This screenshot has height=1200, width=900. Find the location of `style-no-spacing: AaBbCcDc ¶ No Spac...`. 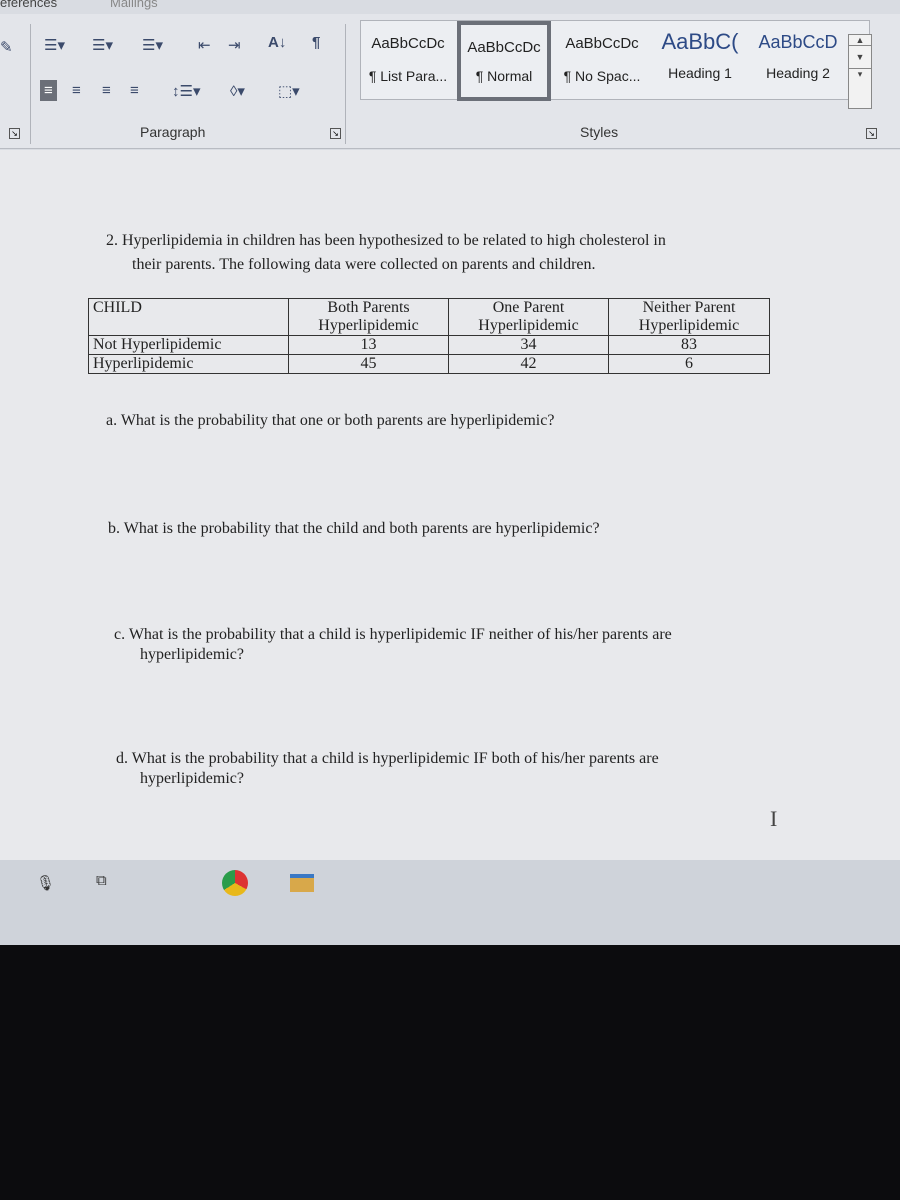

style-no-spacing: AaBbCcDc ¶ No Spac... is located at coordinates (602, 61).